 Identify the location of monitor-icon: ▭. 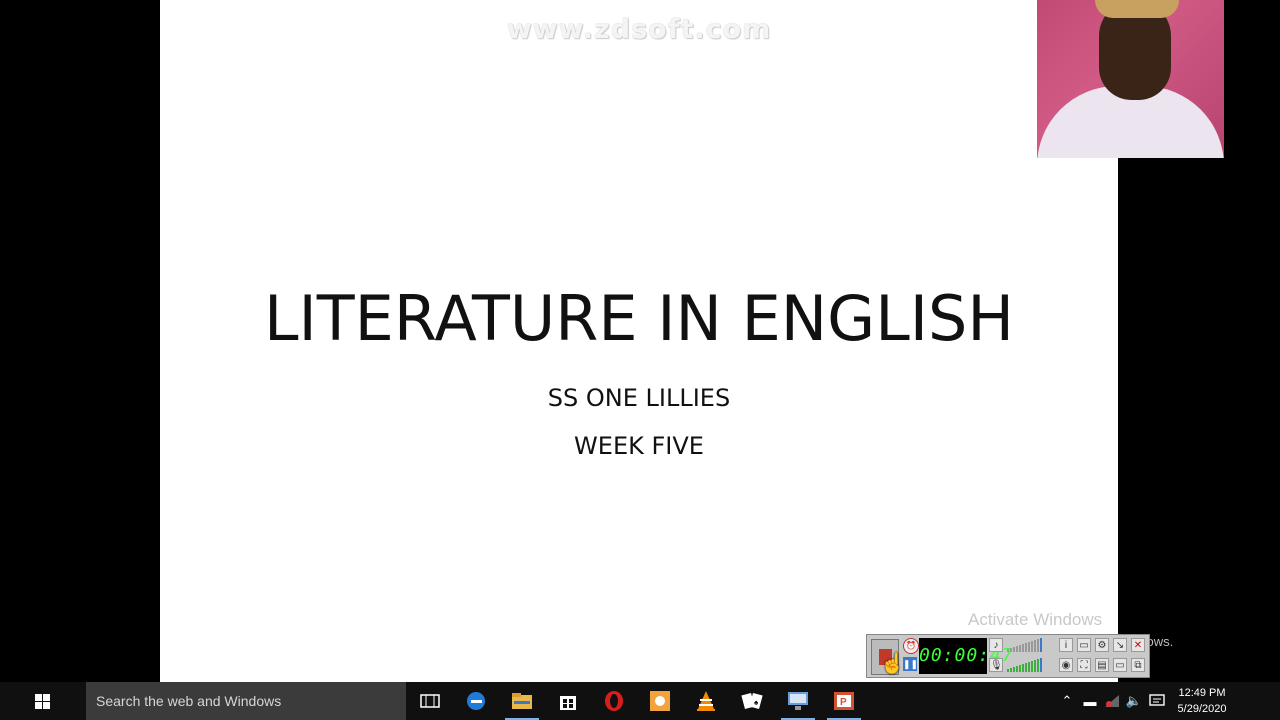
(1120, 665).